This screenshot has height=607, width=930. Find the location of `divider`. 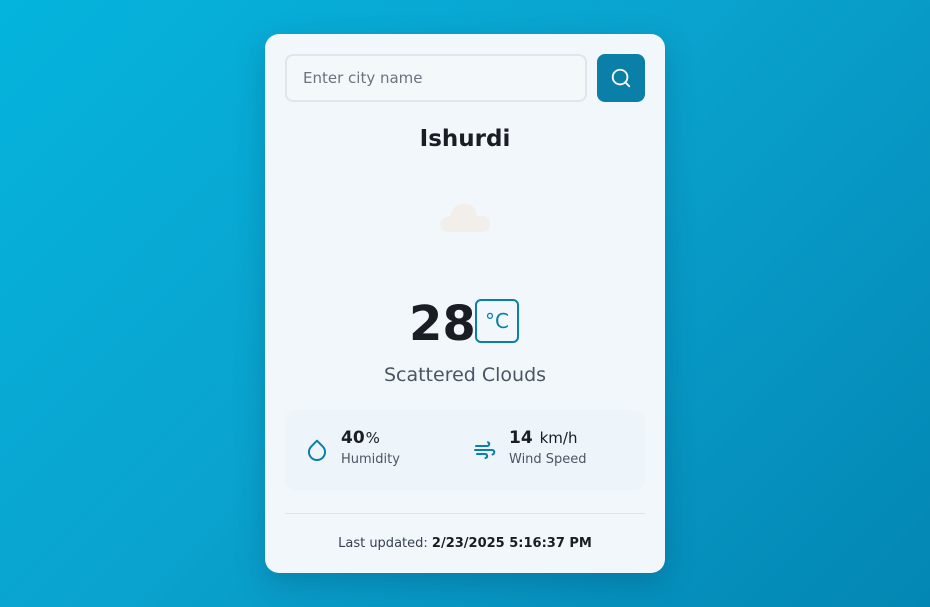

divider is located at coordinates (465, 513).